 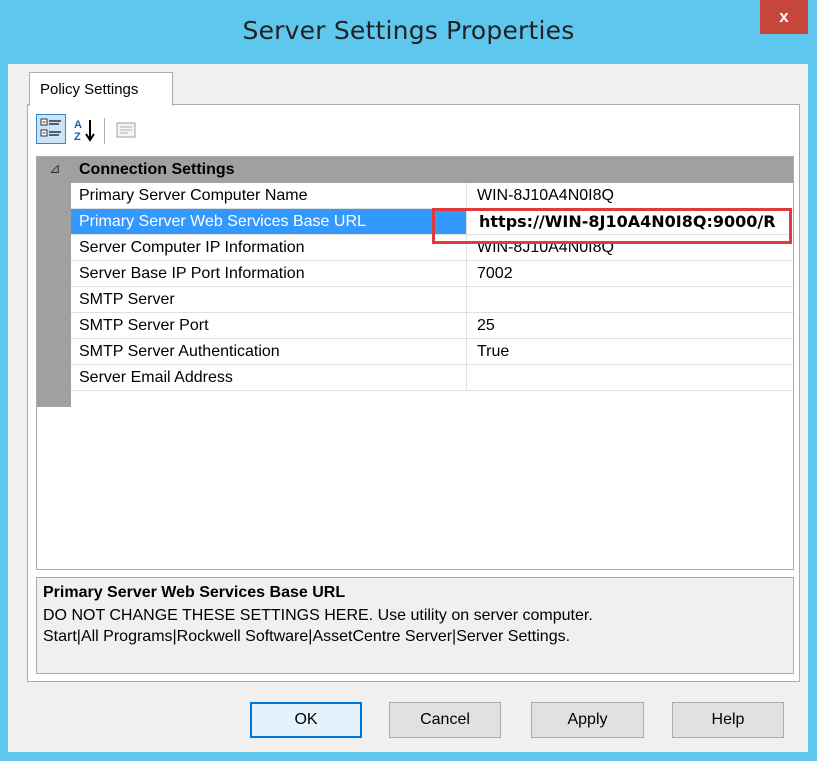 What do you see at coordinates (77, 137) in the screenshot?
I see `svg-text: Z` at bounding box center [77, 137].